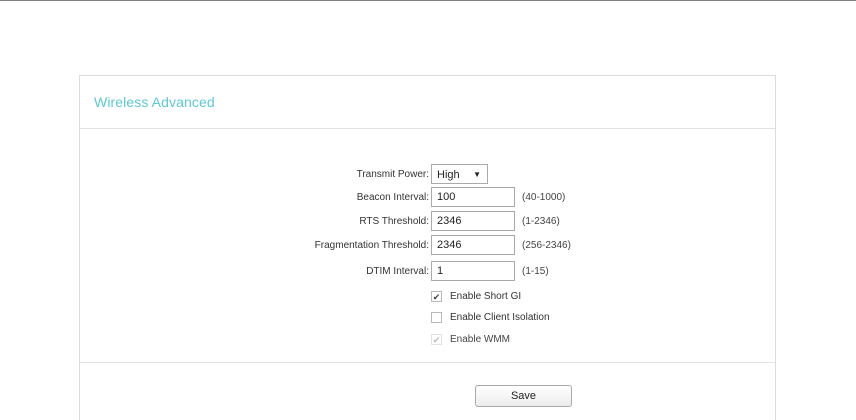 Image resolution: width=856 pixels, height=420 pixels. Describe the element at coordinates (154, 102) in the screenshot. I see `panel-title: Wireless Advanced` at that location.